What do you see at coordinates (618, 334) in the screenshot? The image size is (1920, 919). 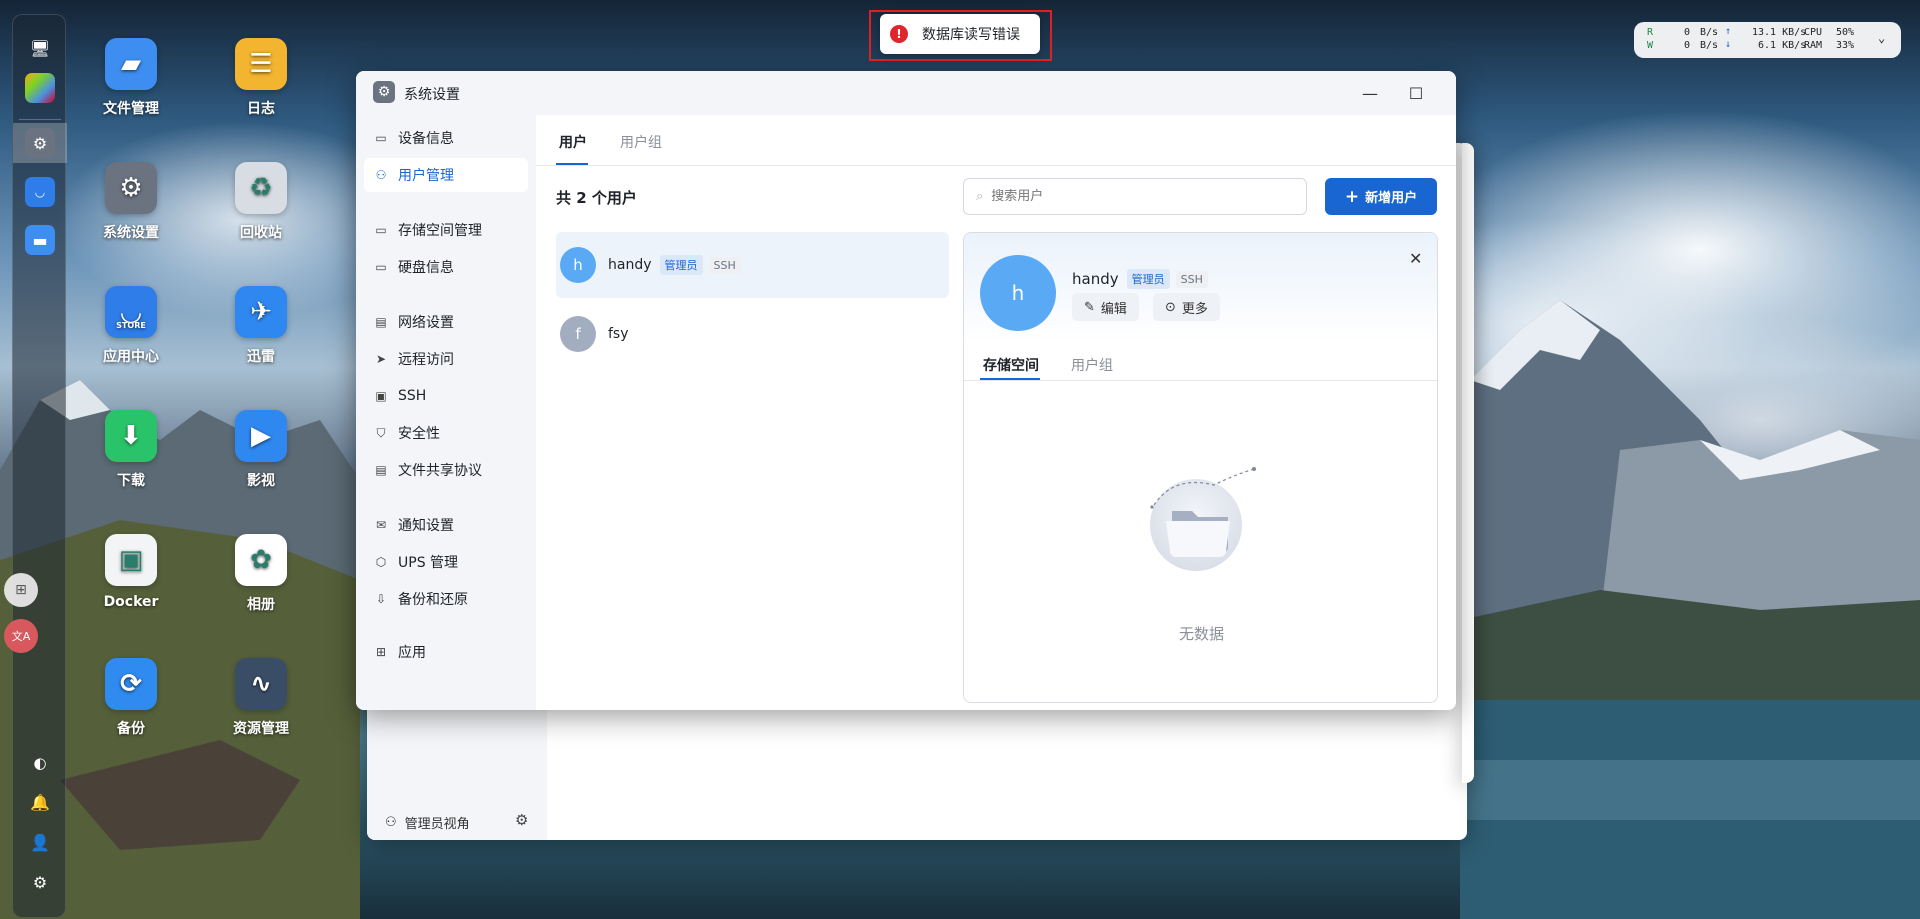 I see `user-name: fsy` at bounding box center [618, 334].